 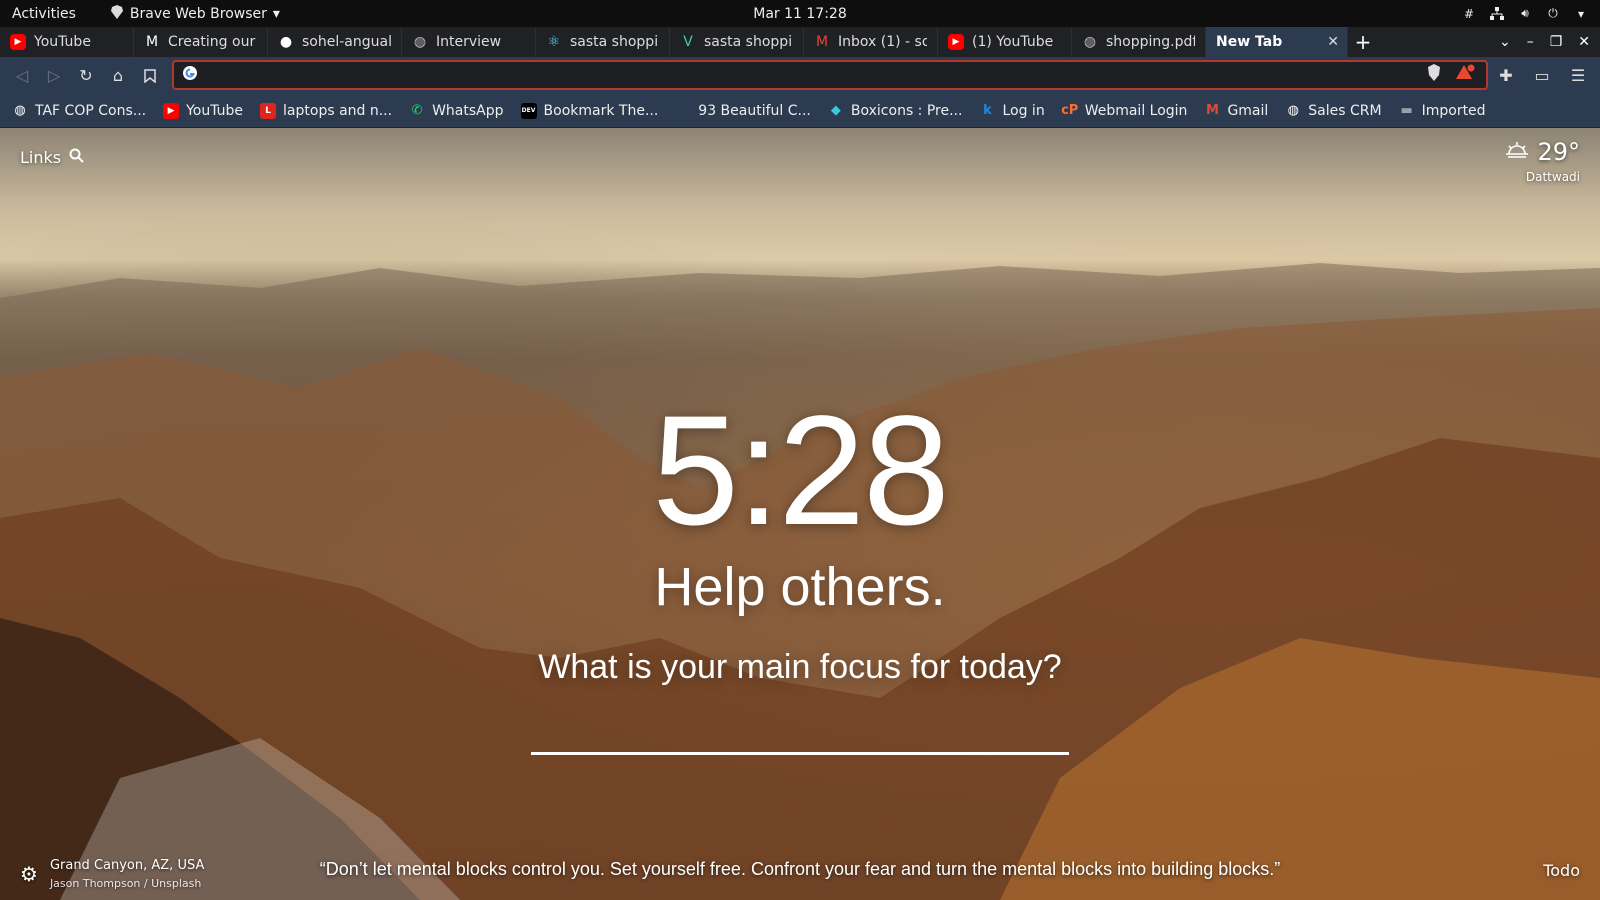 I want to click on tab: ▶ (1) YouTube, so click(x=1005, y=42).